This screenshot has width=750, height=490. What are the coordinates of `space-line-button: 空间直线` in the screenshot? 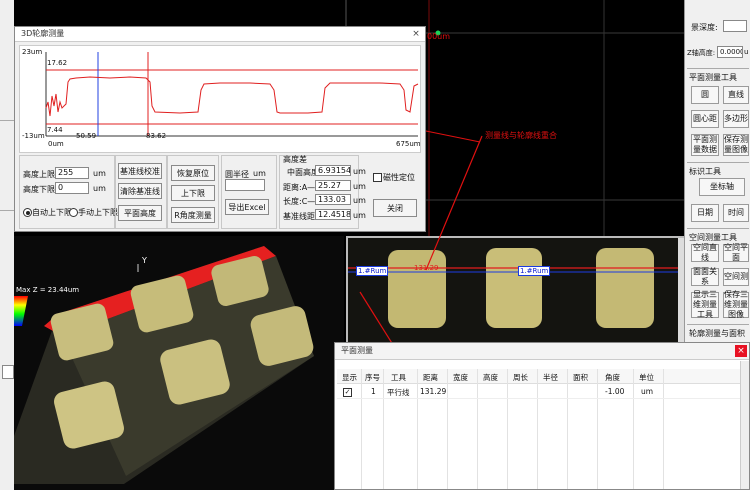 It's located at (705, 252).